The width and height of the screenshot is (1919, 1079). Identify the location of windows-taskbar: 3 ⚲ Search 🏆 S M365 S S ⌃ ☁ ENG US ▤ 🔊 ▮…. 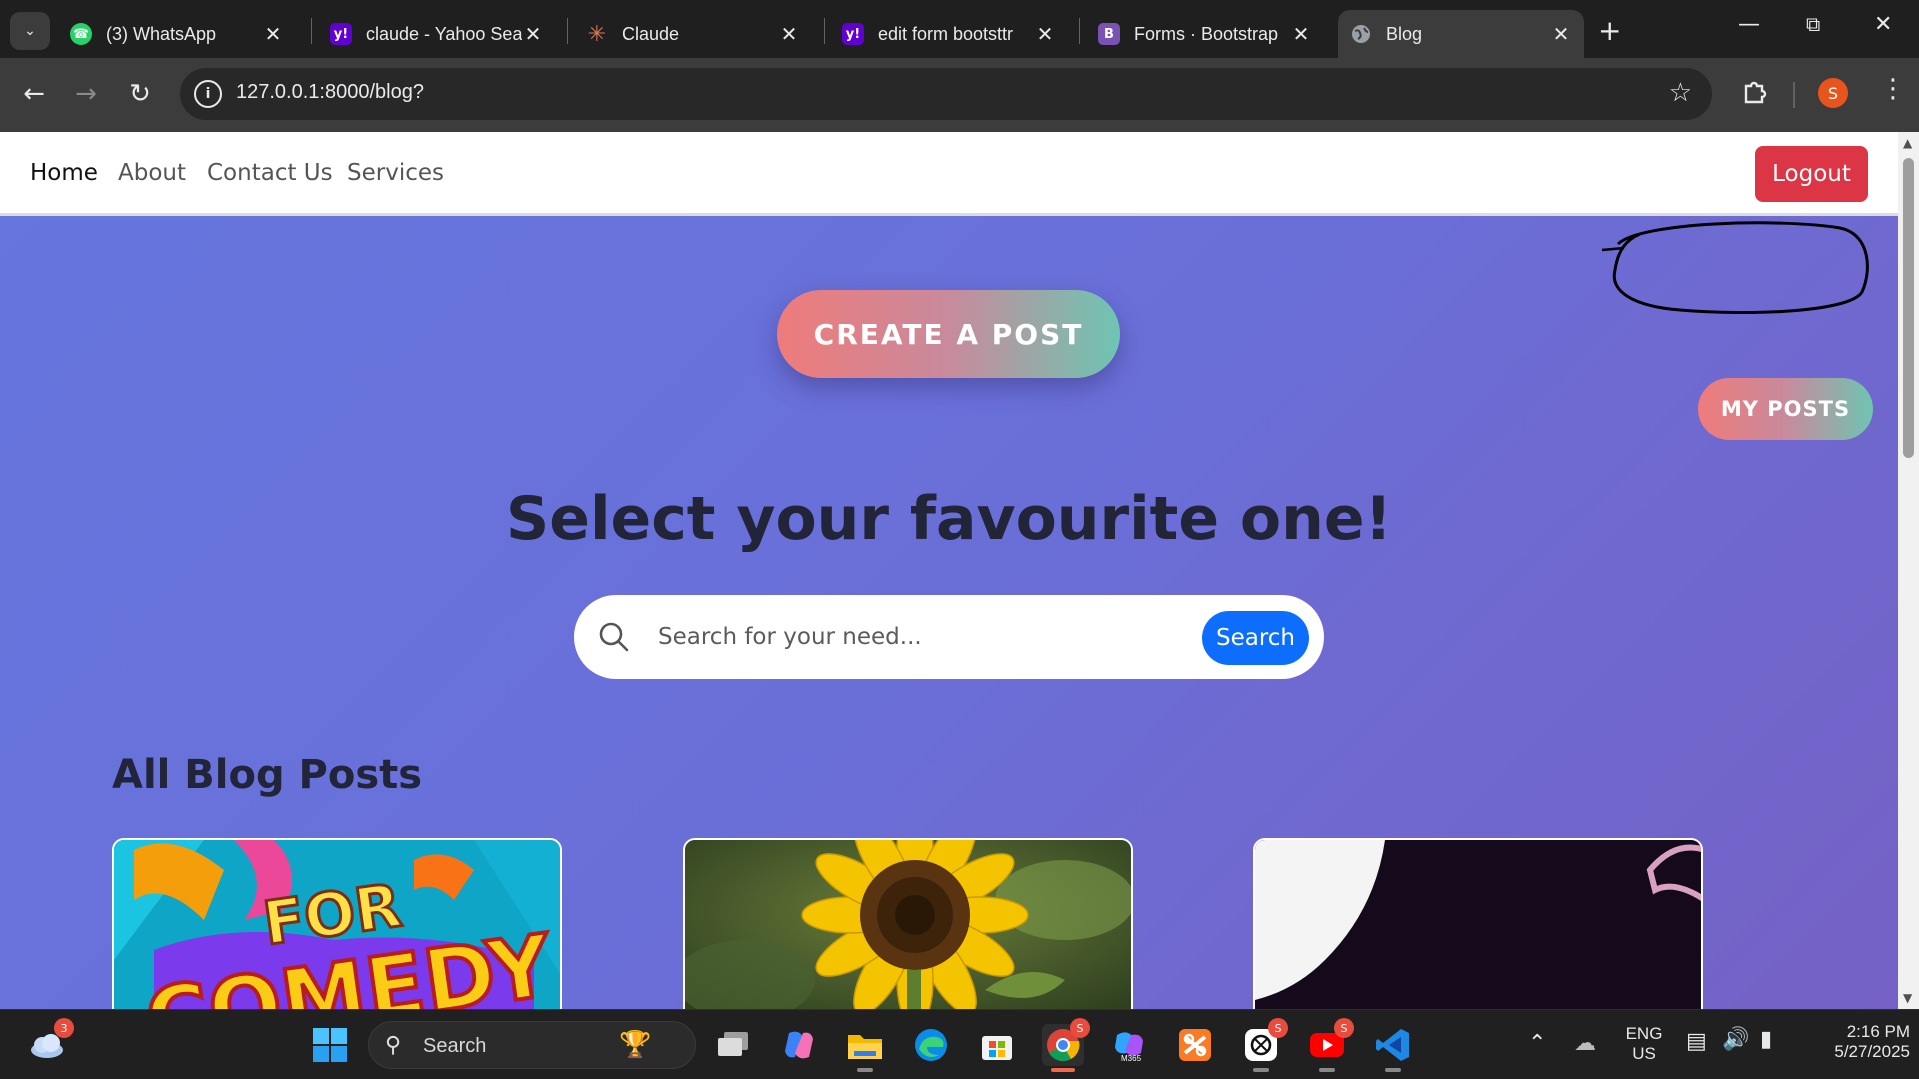
(959, 1044).